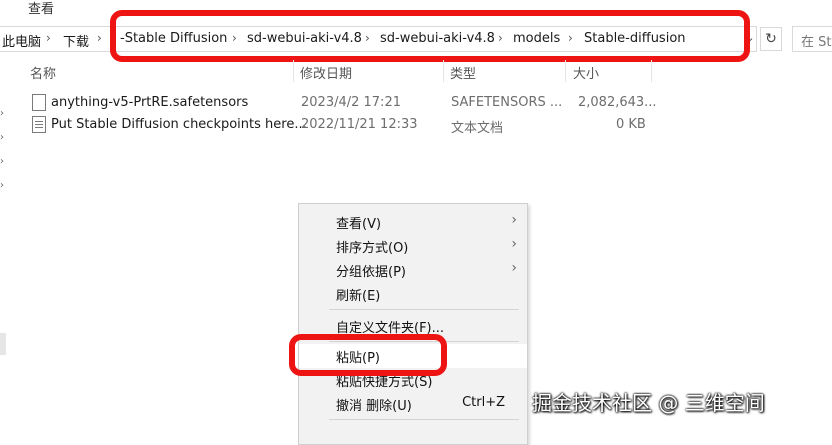 This screenshot has width=832, height=445. I want to click on address-highlight-box, so click(430, 36).